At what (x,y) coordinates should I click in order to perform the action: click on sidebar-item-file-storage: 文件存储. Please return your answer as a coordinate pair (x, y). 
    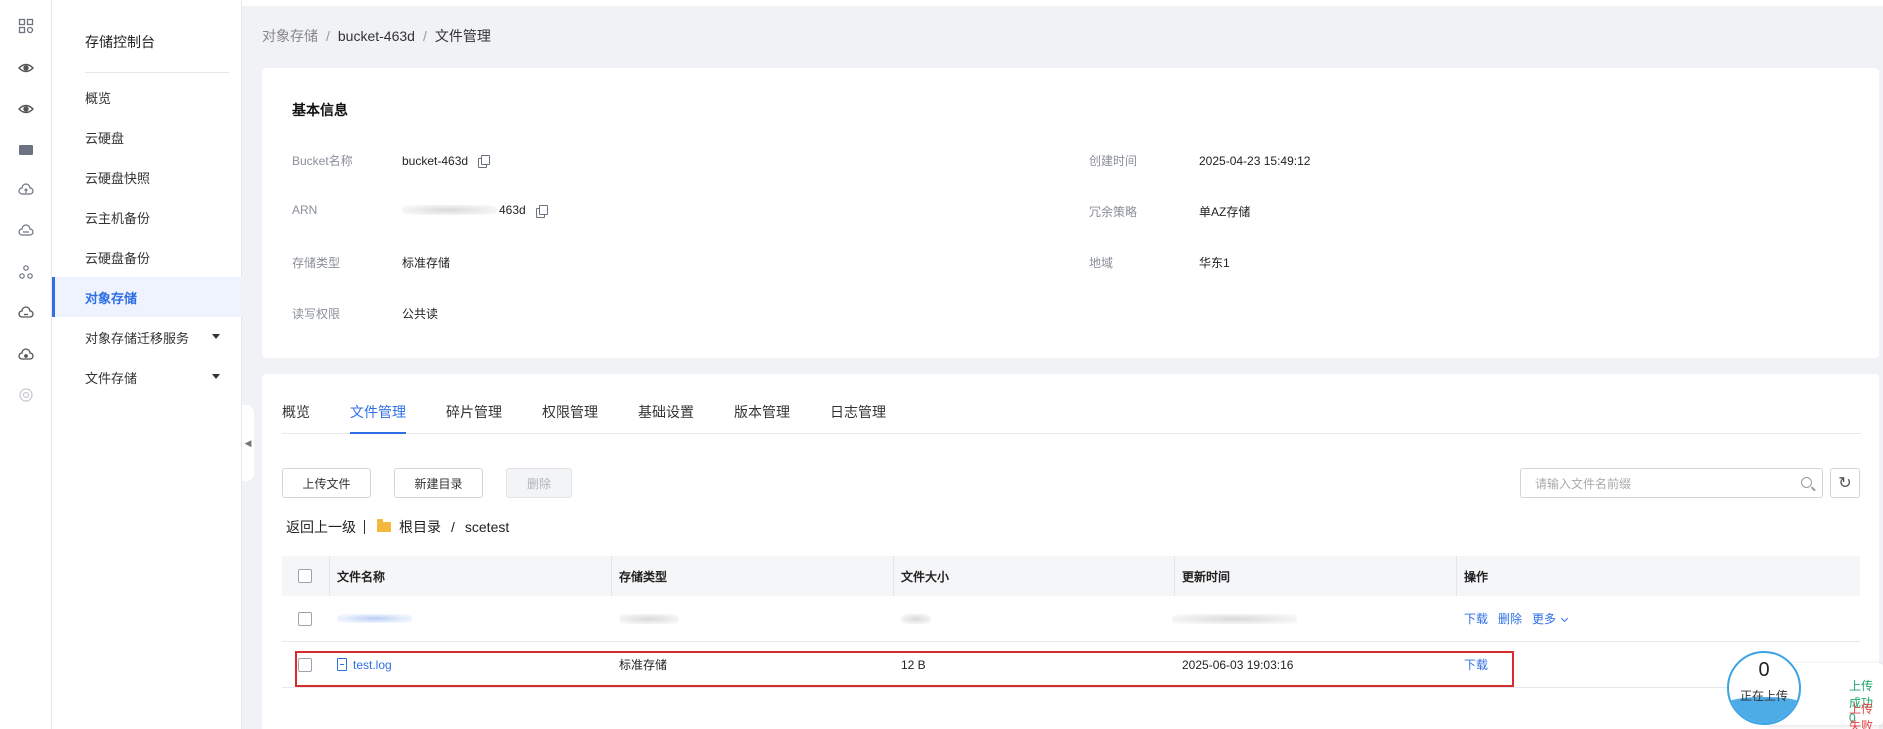
    Looking at the image, I should click on (147, 377).